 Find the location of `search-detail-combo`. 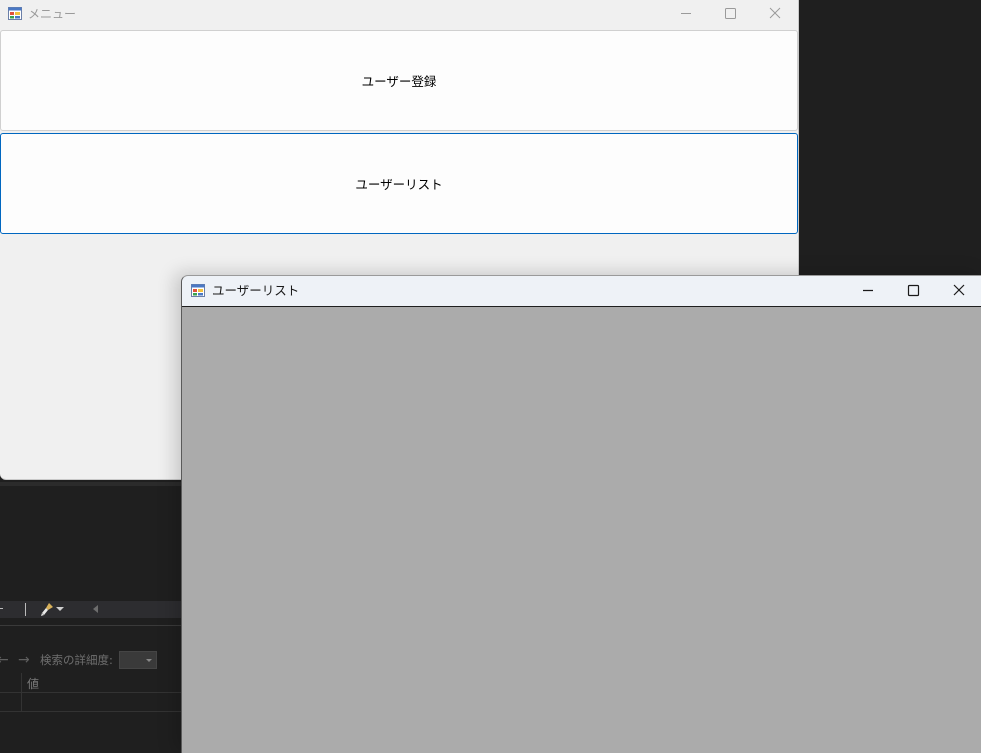

search-detail-combo is located at coordinates (138, 660).